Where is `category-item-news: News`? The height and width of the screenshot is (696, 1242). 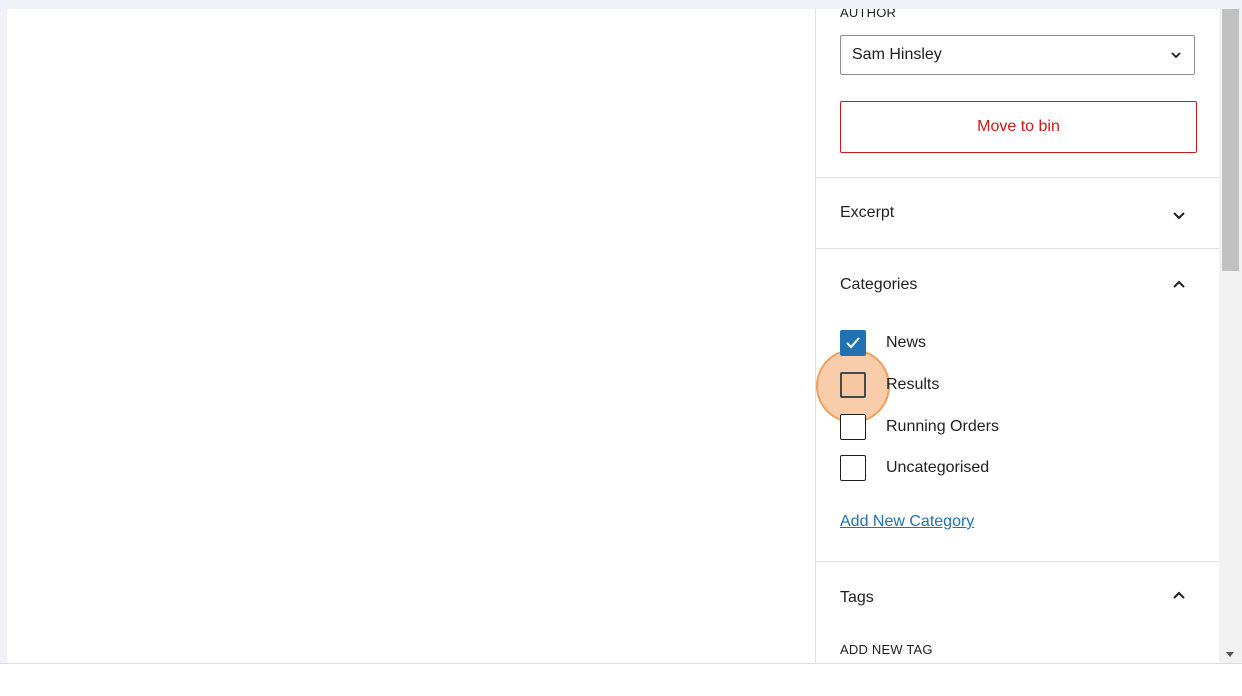 category-item-news: News is located at coordinates (883, 343).